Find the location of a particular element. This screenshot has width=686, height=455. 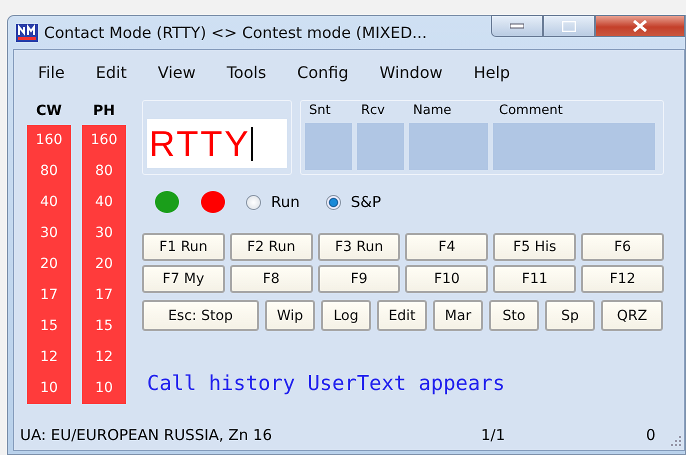

function-key-button: F3 Run is located at coordinates (359, 247).